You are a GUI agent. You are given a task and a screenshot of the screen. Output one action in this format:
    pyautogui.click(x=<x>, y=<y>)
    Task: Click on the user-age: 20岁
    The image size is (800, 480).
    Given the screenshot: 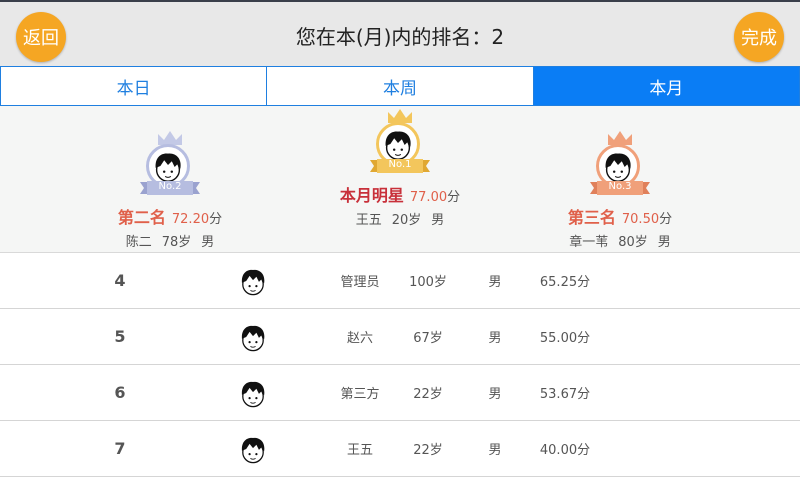 What is the action you would take?
    pyautogui.click(x=406, y=220)
    